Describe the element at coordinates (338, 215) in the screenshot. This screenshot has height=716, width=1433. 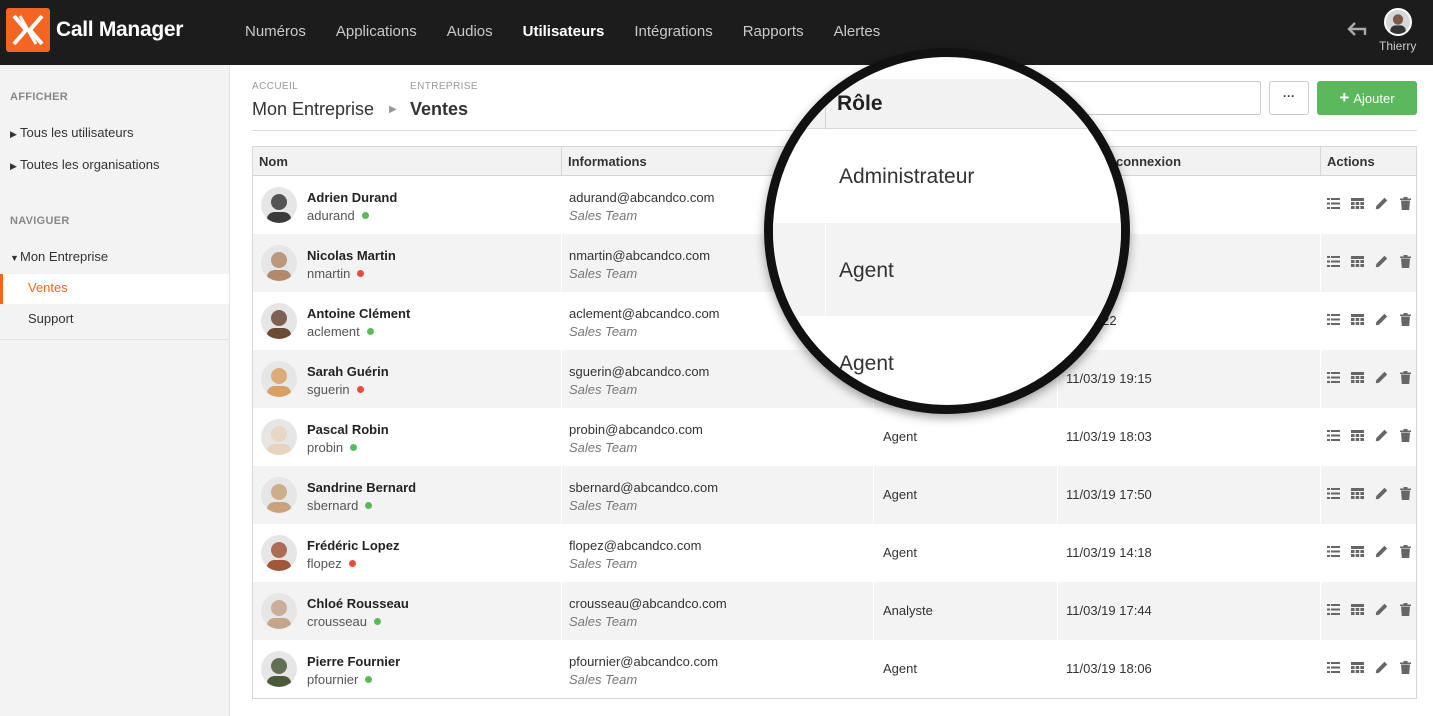
I see `user-login: adurand` at that location.